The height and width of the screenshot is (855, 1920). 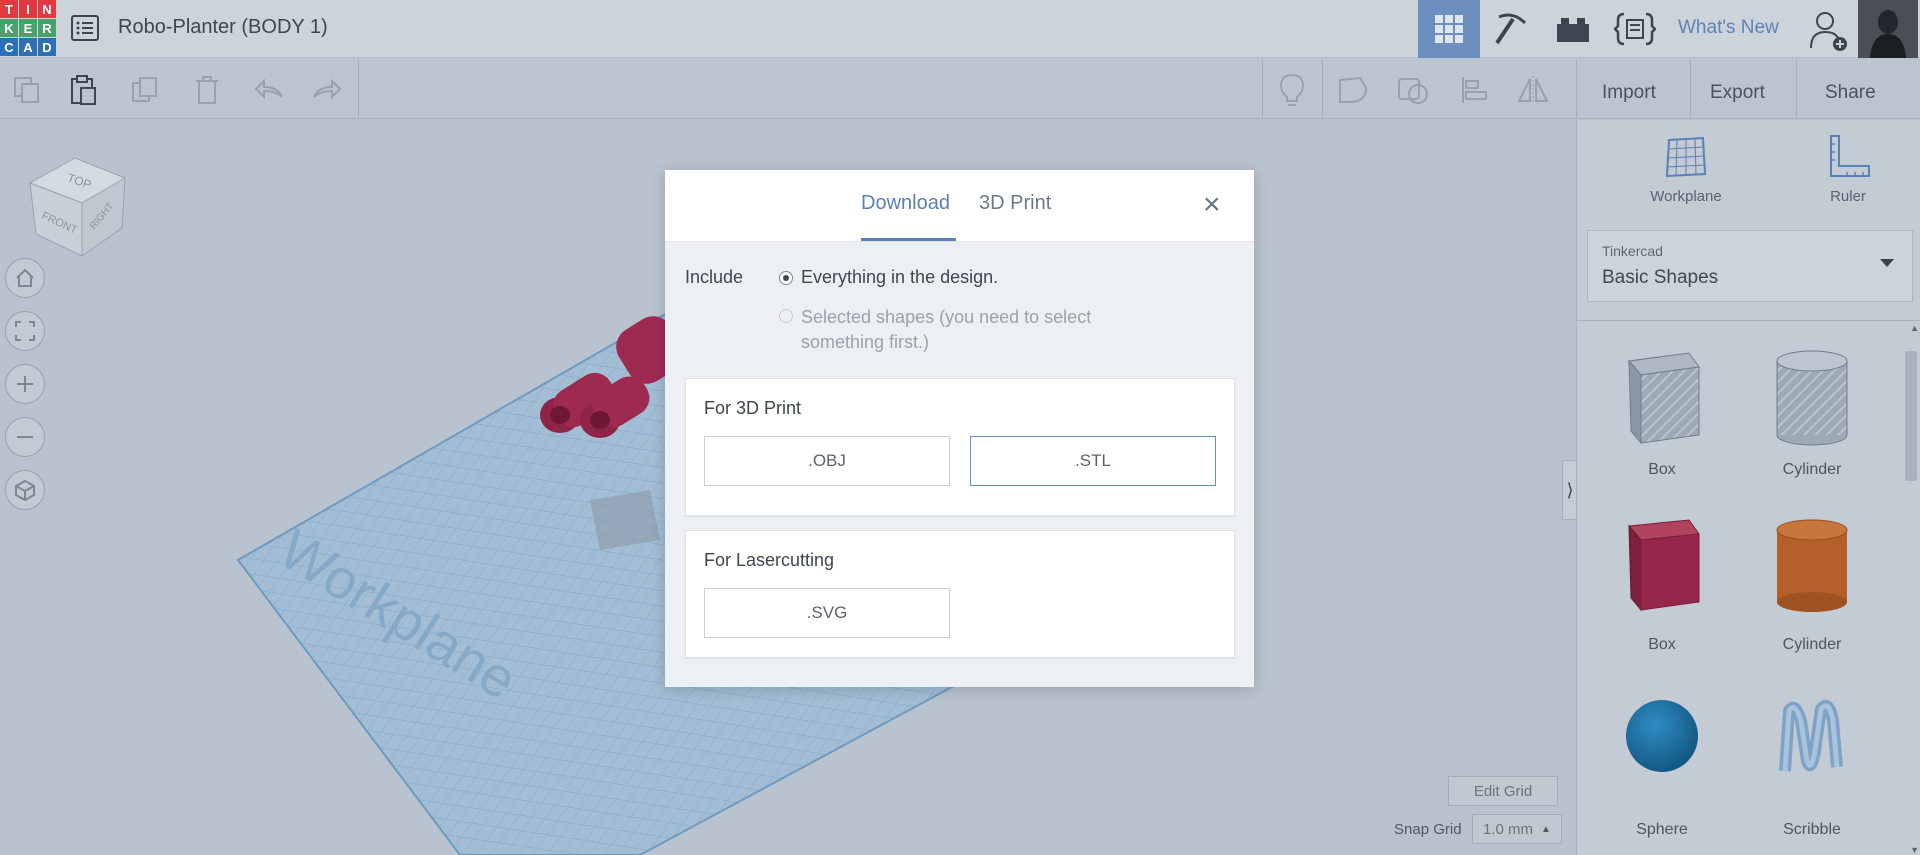 I want to click on shape-box-solid: Box, so click(x=1662, y=586).